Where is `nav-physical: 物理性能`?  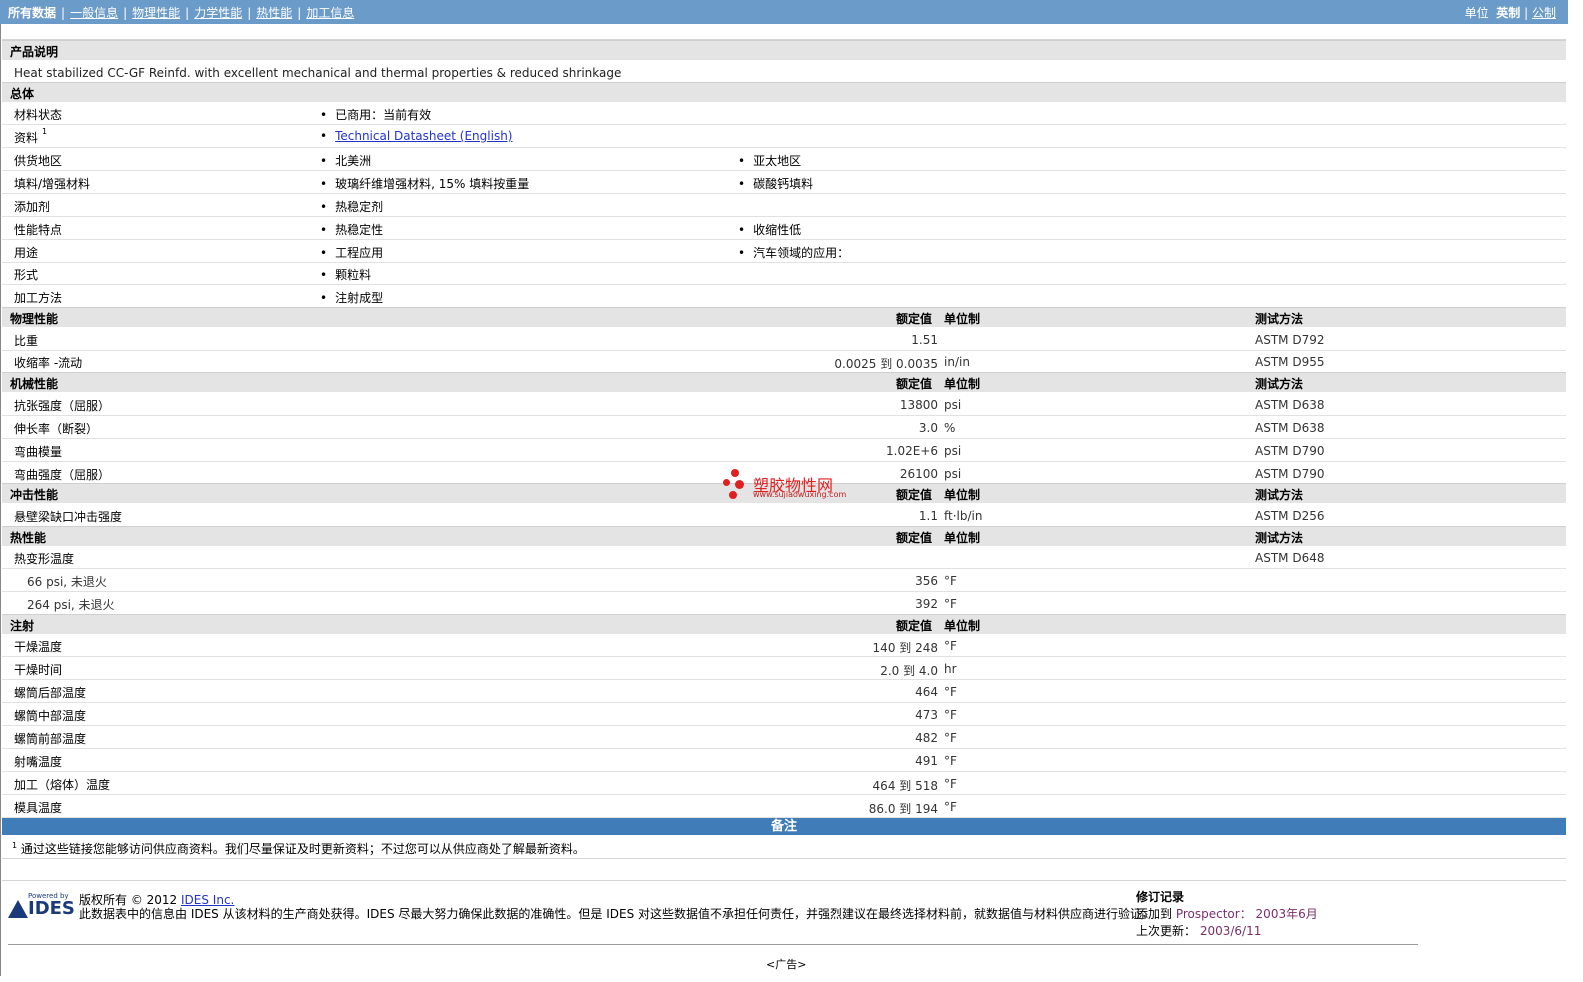
nav-physical: 物理性能 is located at coordinates (156, 13).